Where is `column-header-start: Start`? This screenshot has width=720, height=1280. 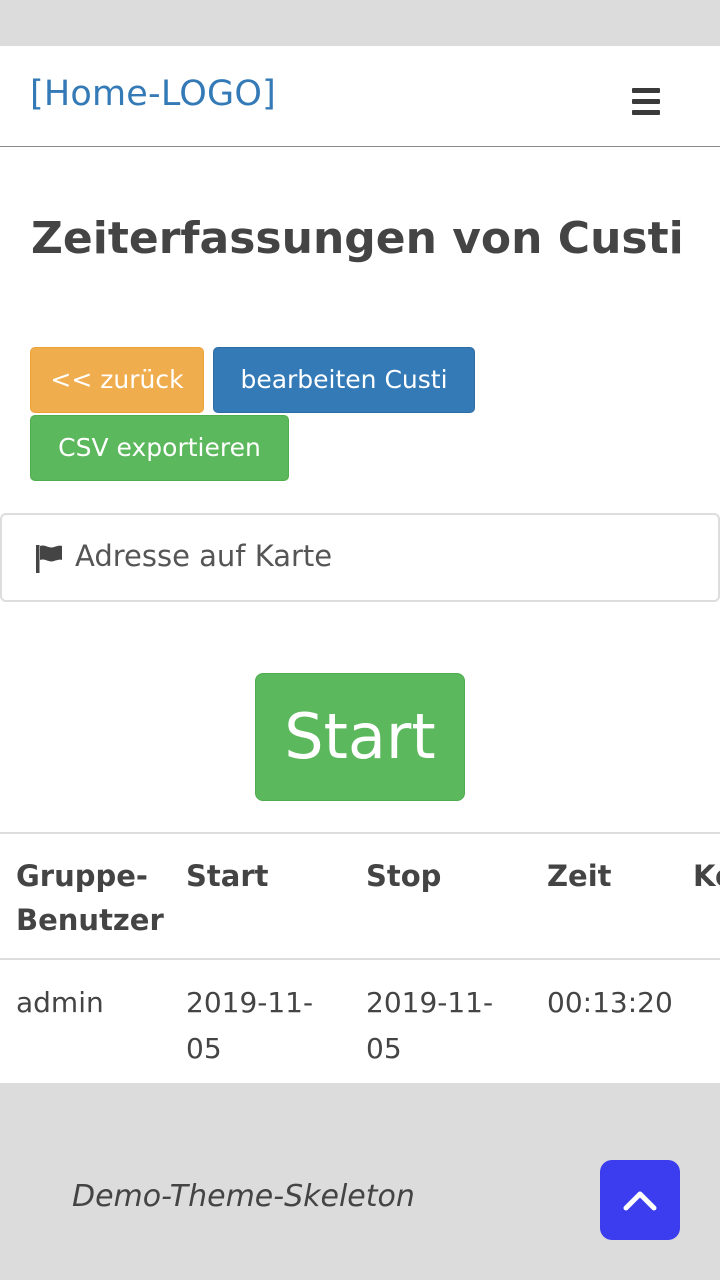 column-header-start: Start is located at coordinates (227, 876).